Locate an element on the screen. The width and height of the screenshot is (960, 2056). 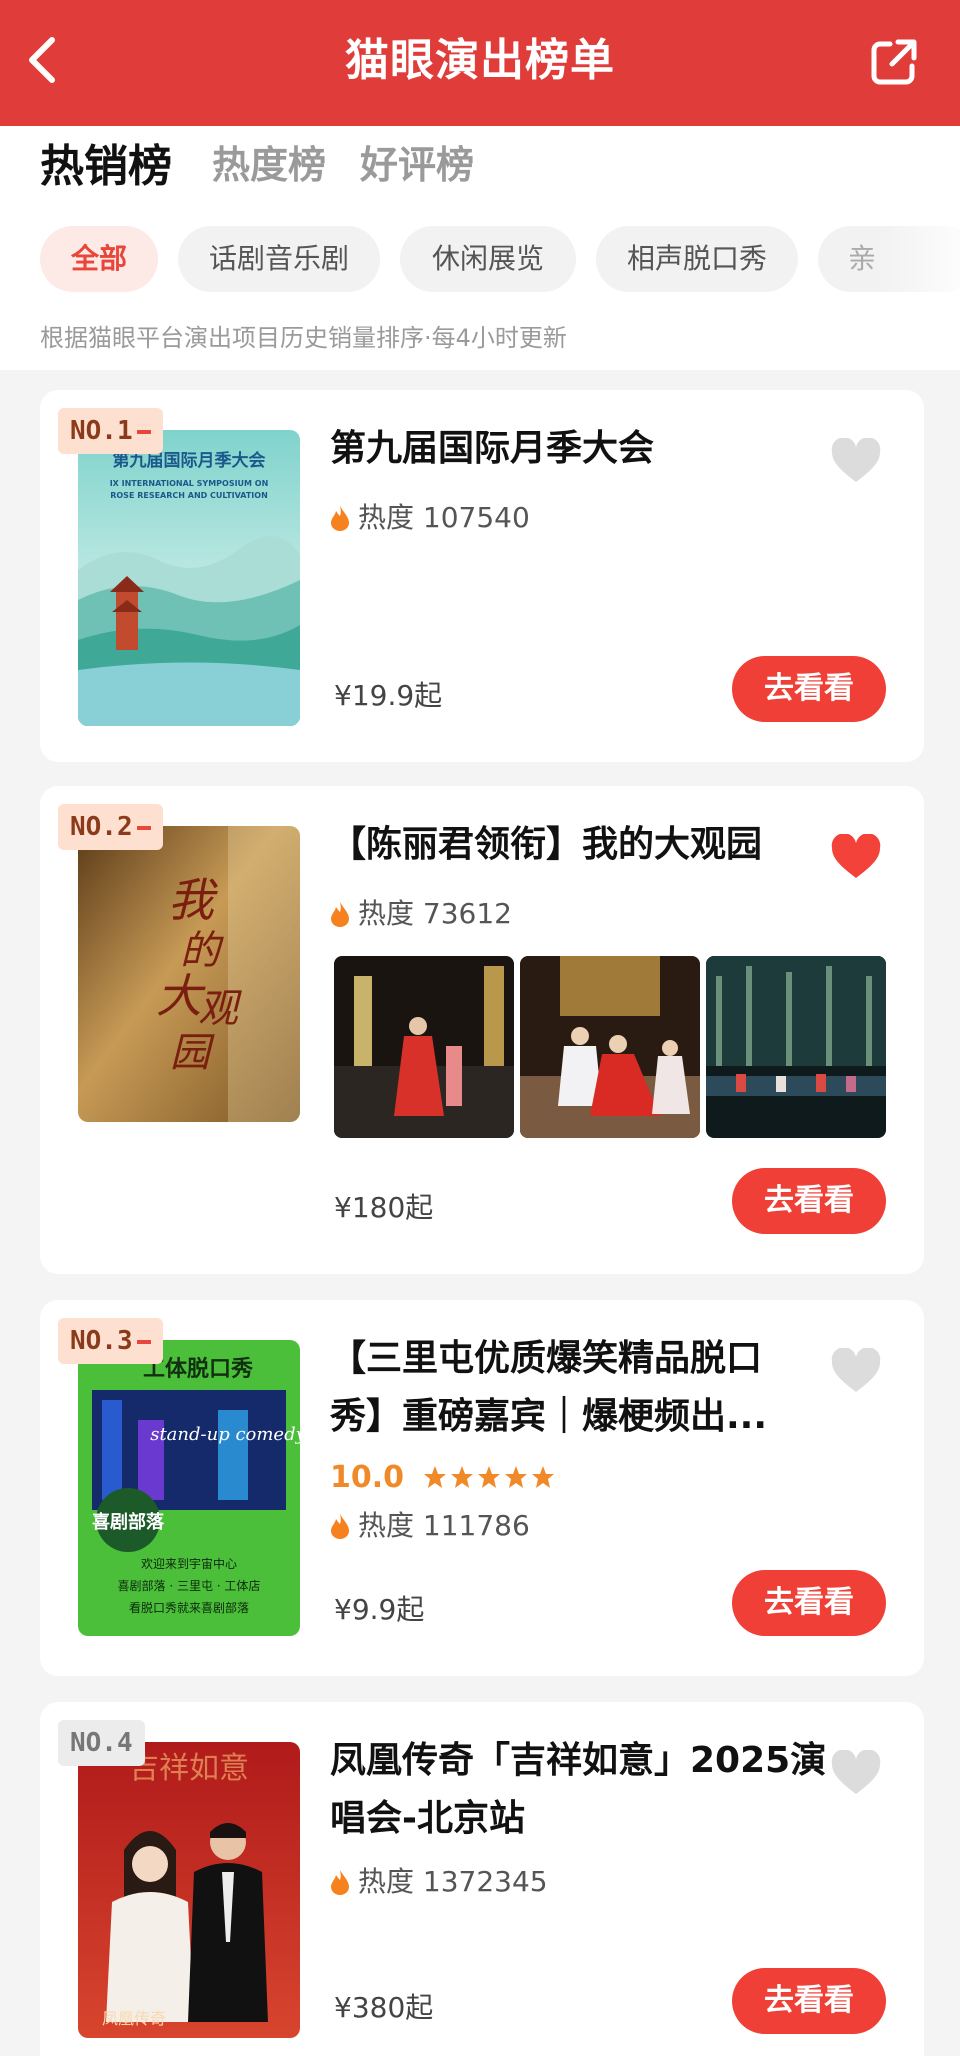
poster-image: 我 的 大 观 园 is located at coordinates (189, 974).